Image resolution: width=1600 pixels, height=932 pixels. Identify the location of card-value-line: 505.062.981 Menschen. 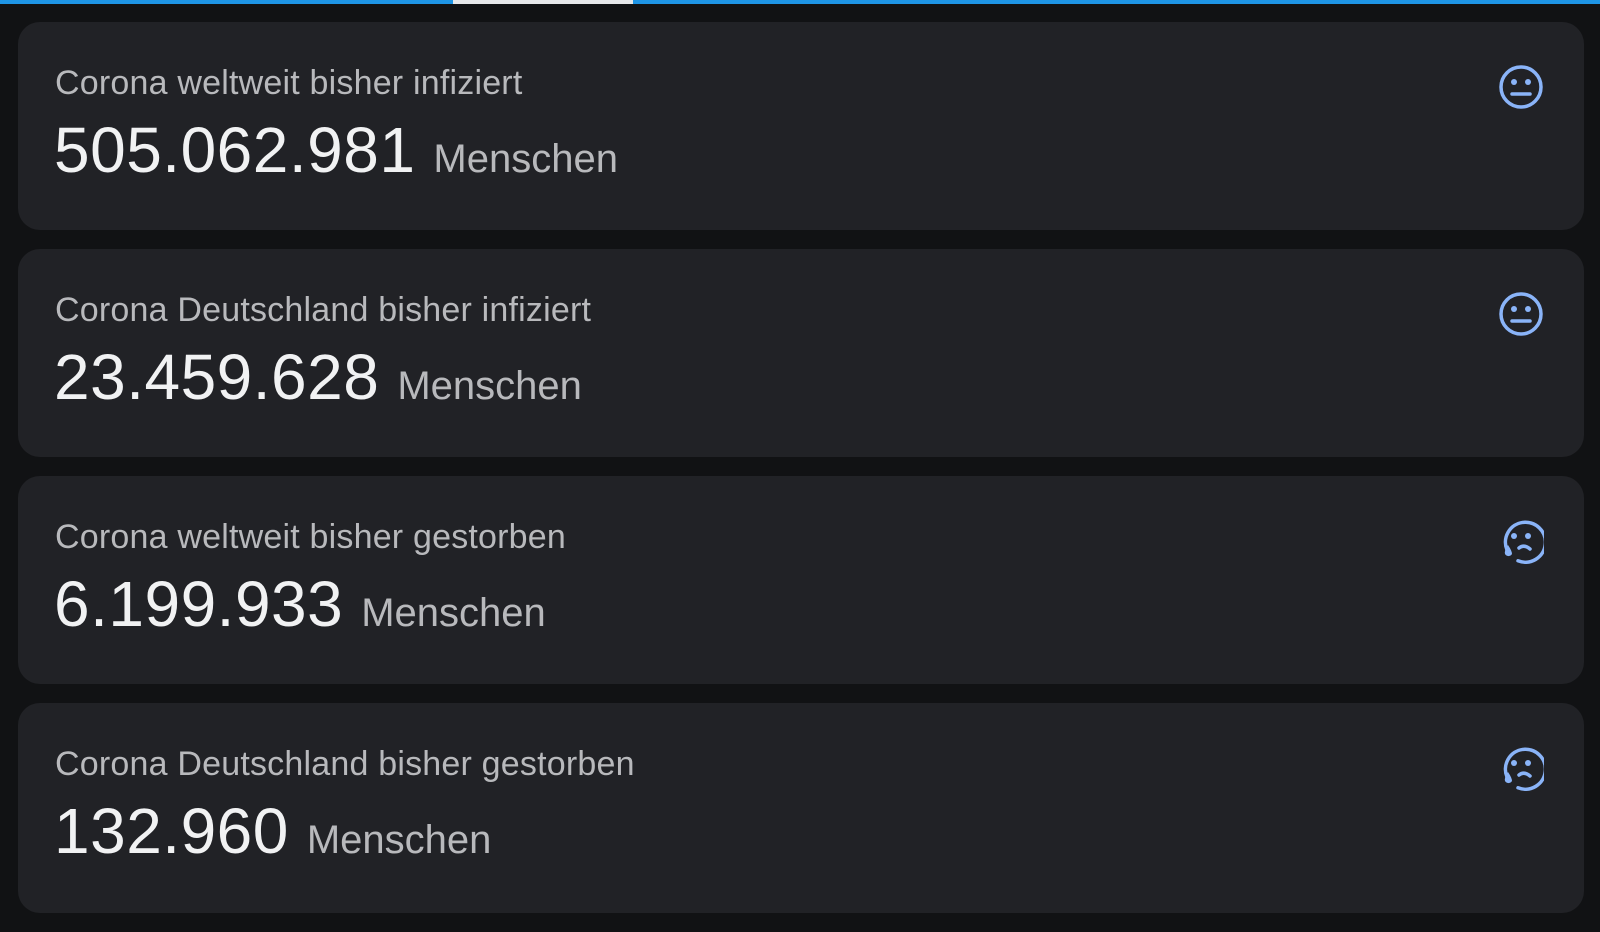
(336, 150).